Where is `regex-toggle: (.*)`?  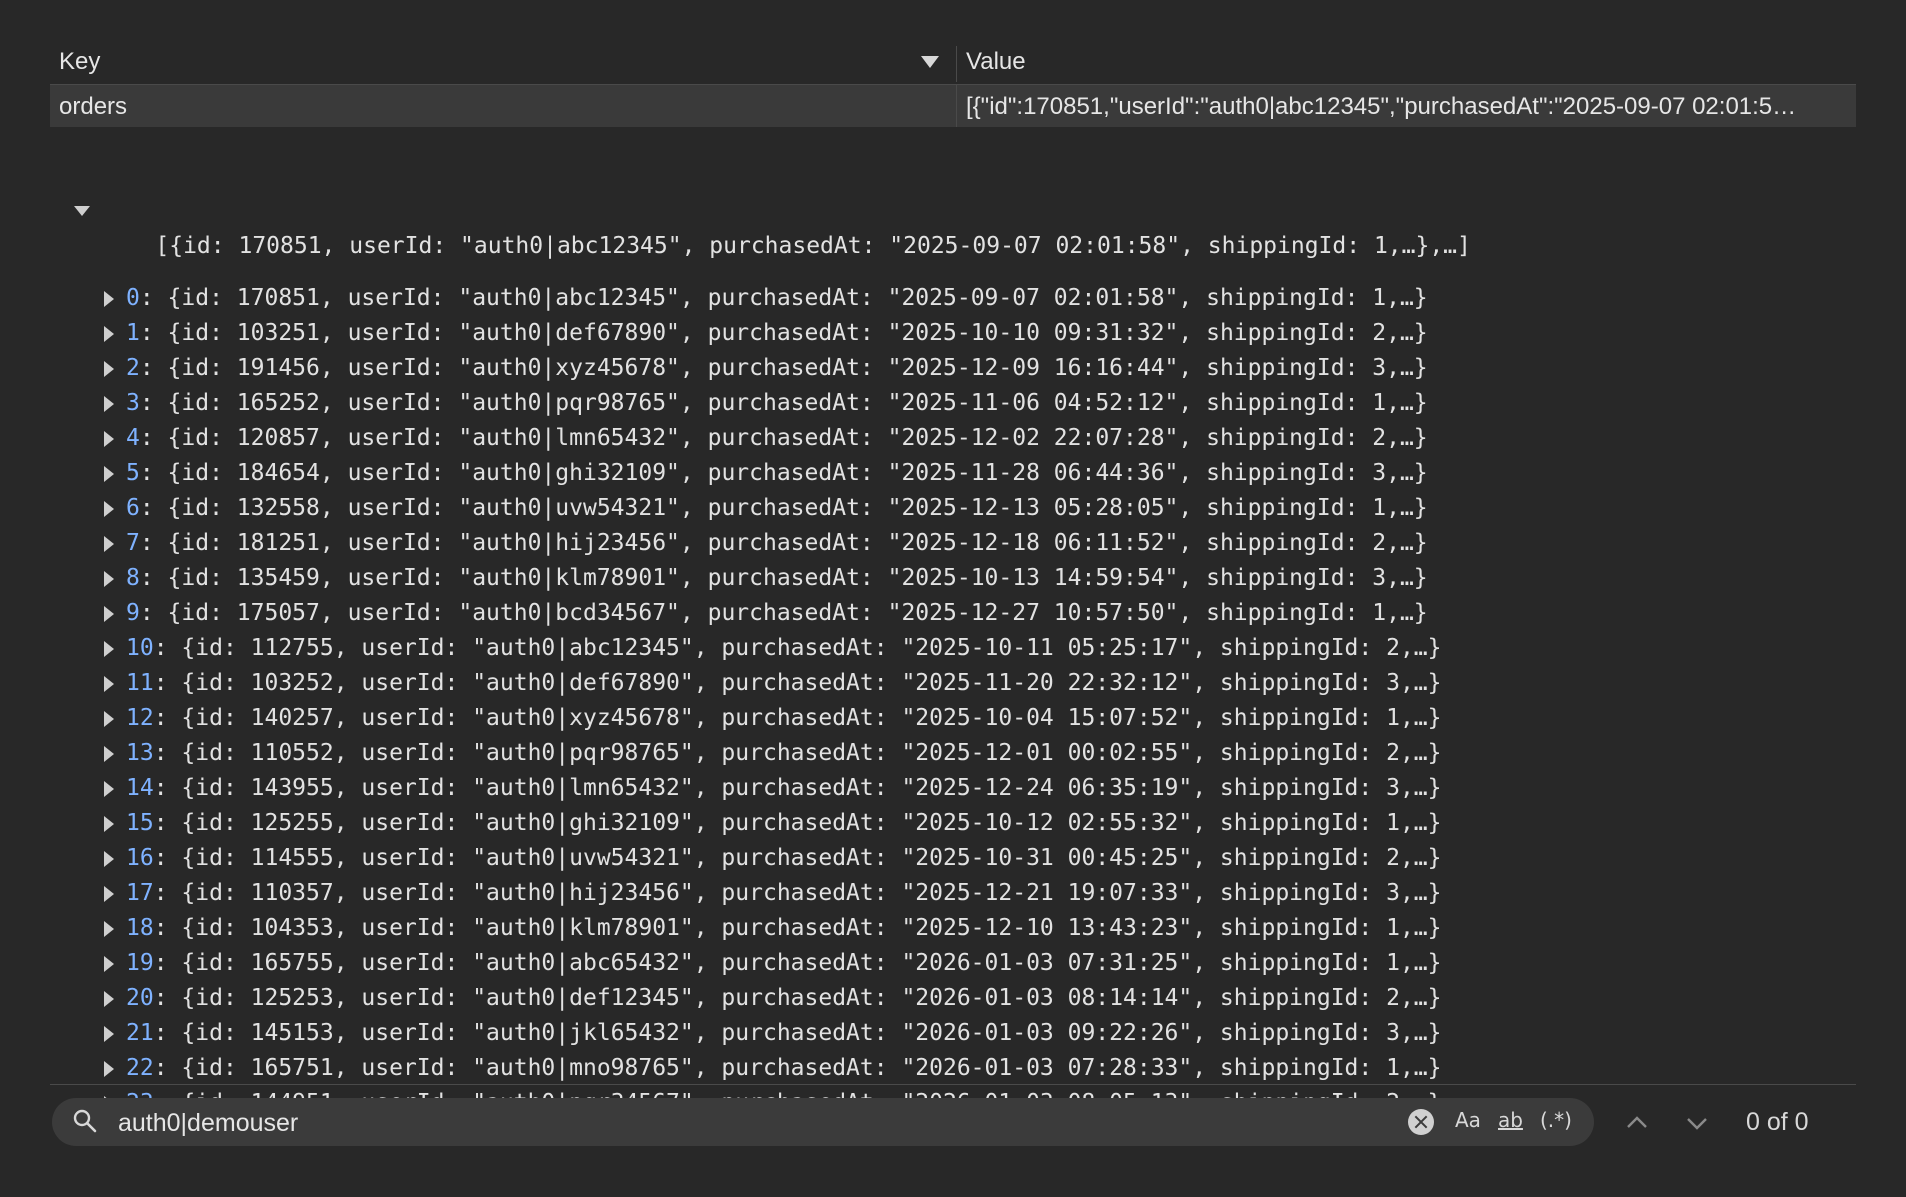 regex-toggle: (.*) is located at coordinates (1556, 1120).